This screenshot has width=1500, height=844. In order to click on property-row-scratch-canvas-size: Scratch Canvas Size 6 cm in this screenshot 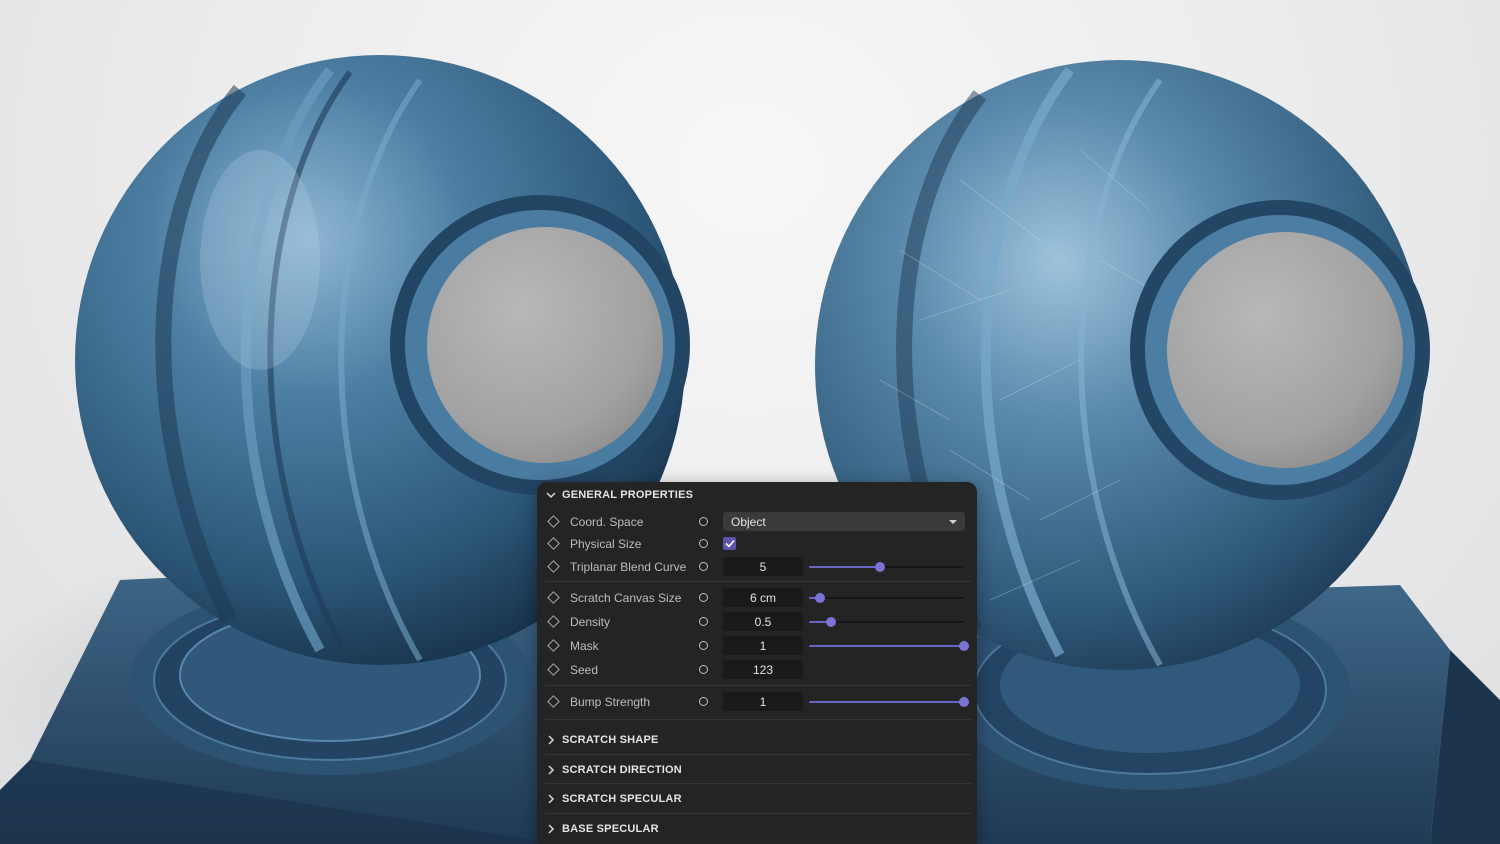, I will do `click(757, 598)`.